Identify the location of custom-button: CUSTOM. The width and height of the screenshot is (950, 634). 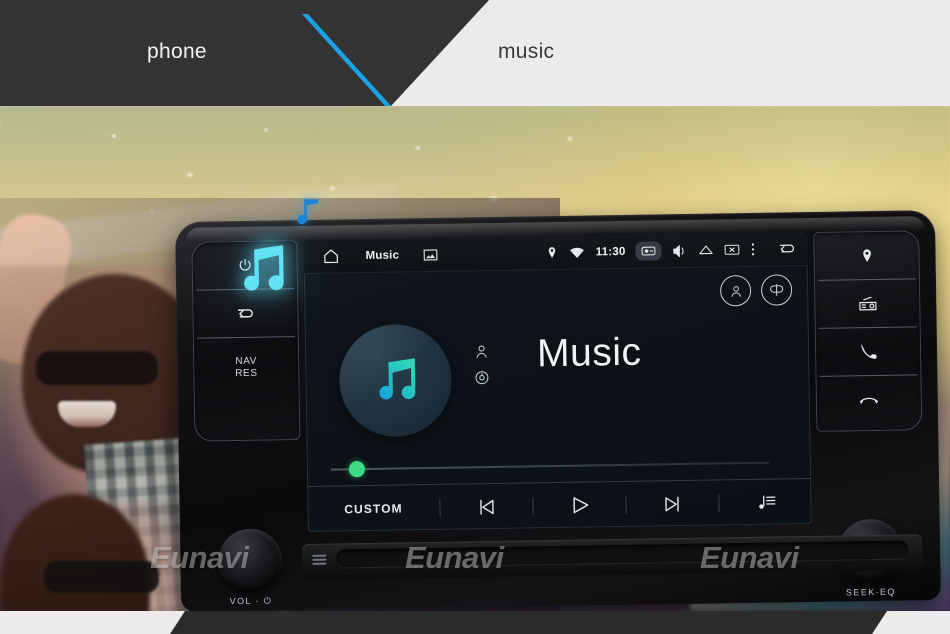
(373, 508).